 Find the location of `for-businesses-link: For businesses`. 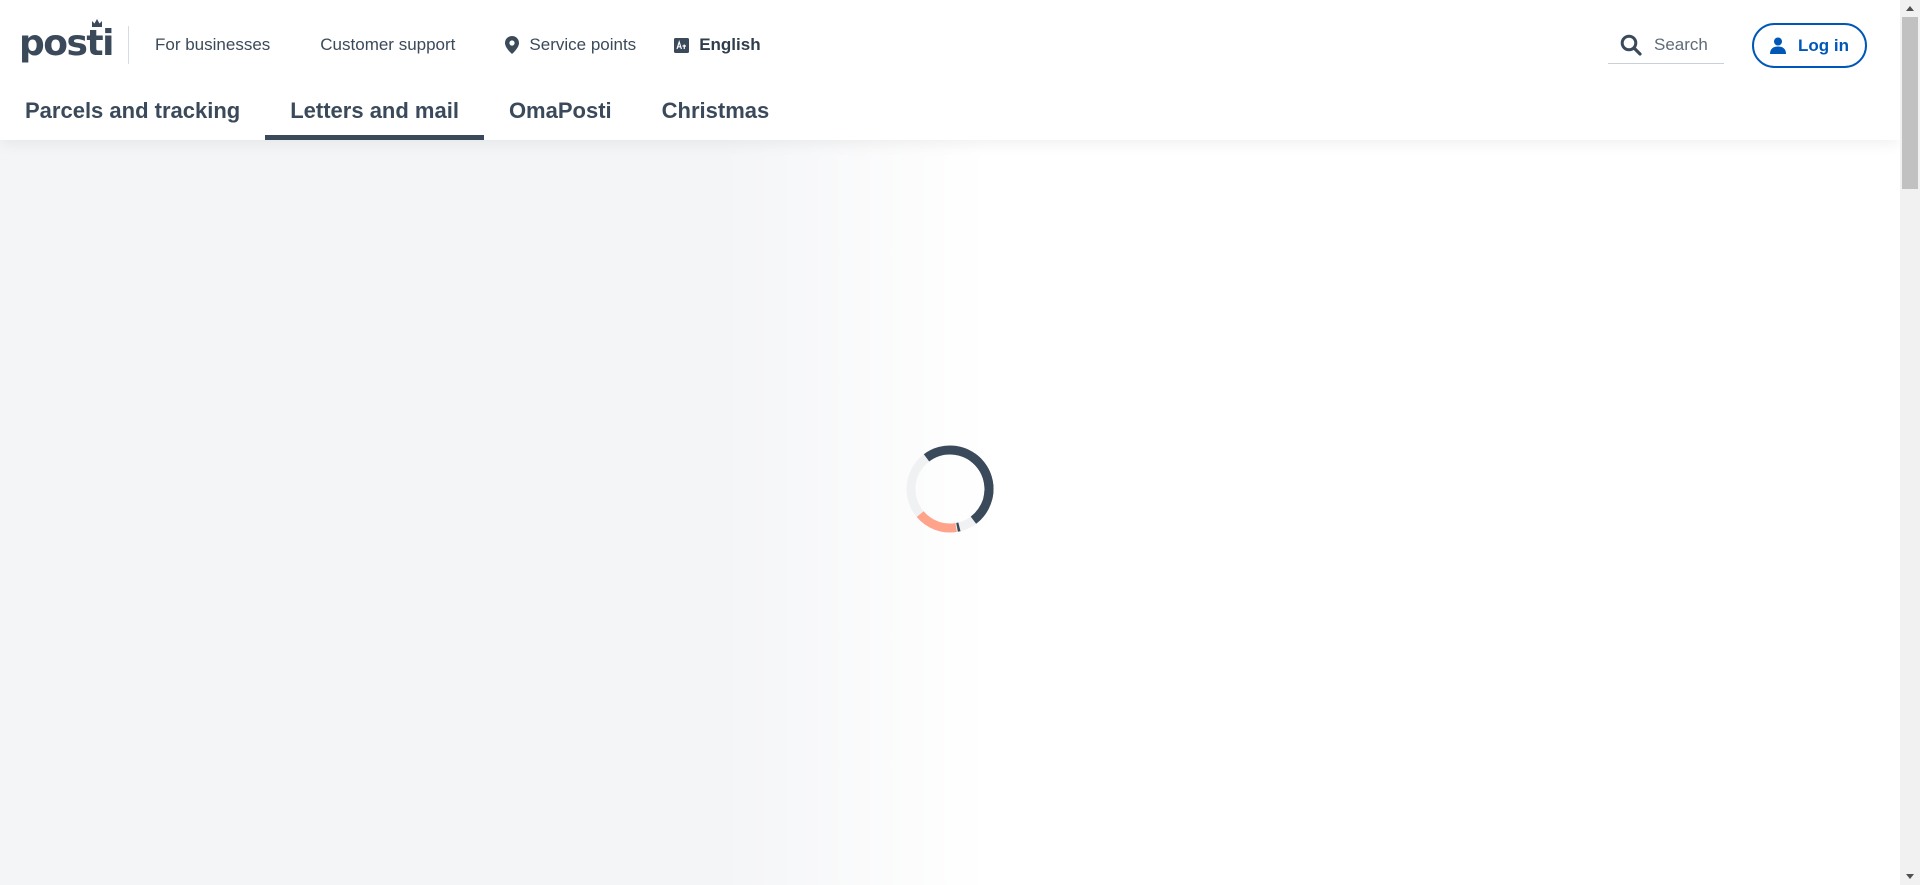

for-businesses-link: For businesses is located at coordinates (212, 45).